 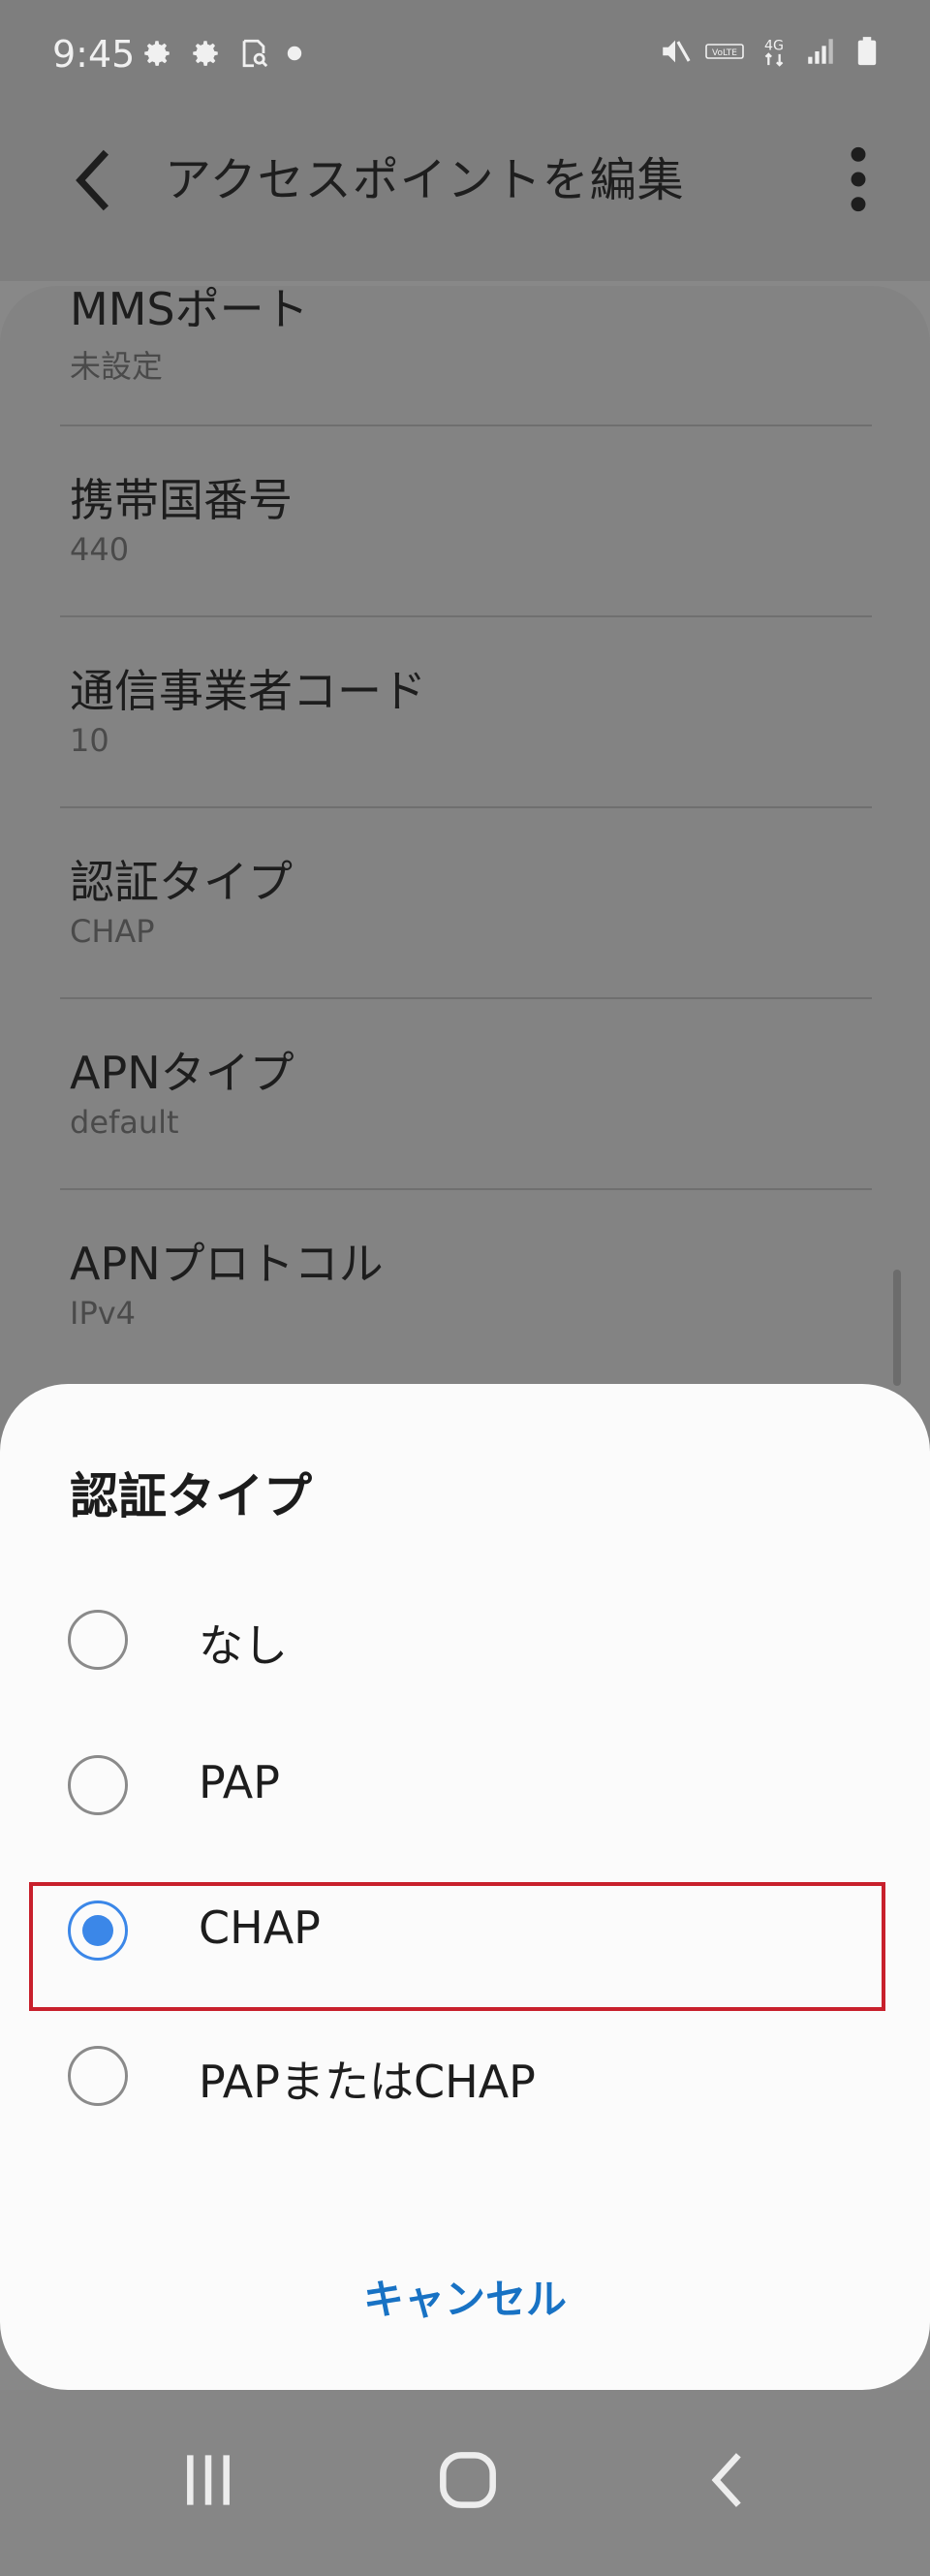 What do you see at coordinates (465, 712) in the screenshot?
I see `setting-item-mnc: 通信事業者コード 10` at bounding box center [465, 712].